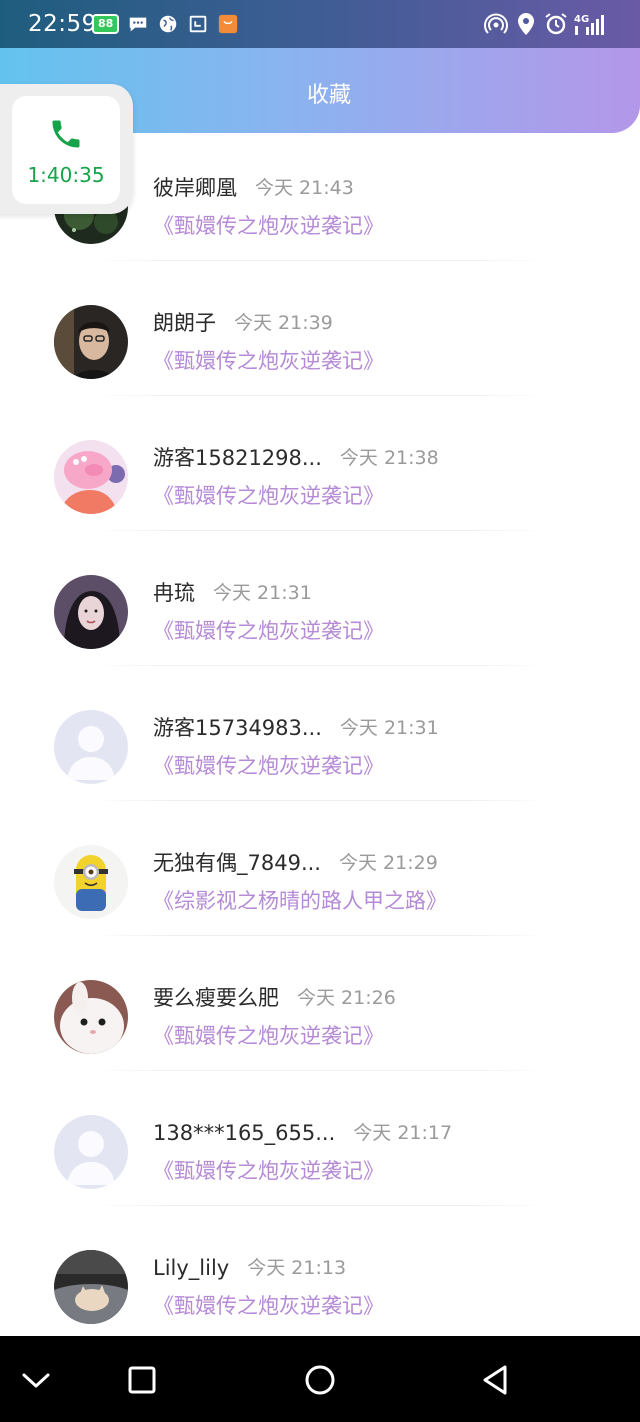 The width and height of the screenshot is (640, 1422). I want to click on name-row: 游客15734983... 今天 21:31, so click(296, 728).